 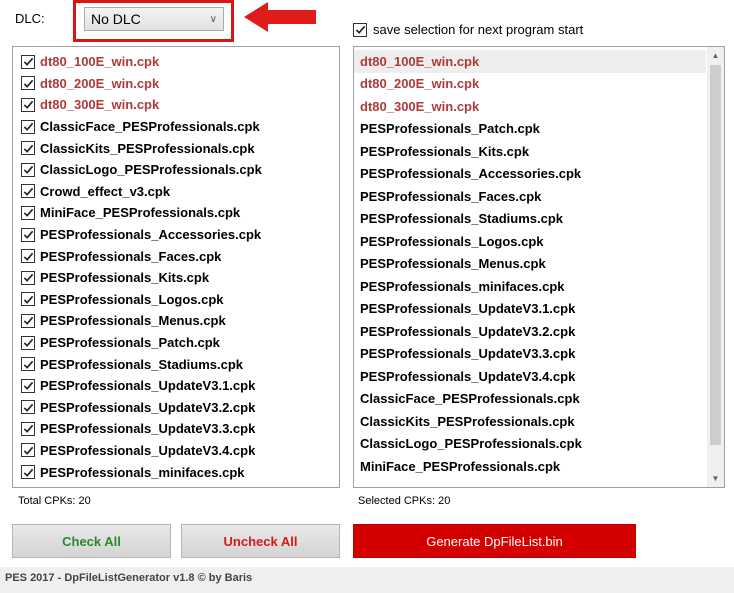 I want to click on item-label: dt80_100E_win.cpk, so click(x=100, y=62).